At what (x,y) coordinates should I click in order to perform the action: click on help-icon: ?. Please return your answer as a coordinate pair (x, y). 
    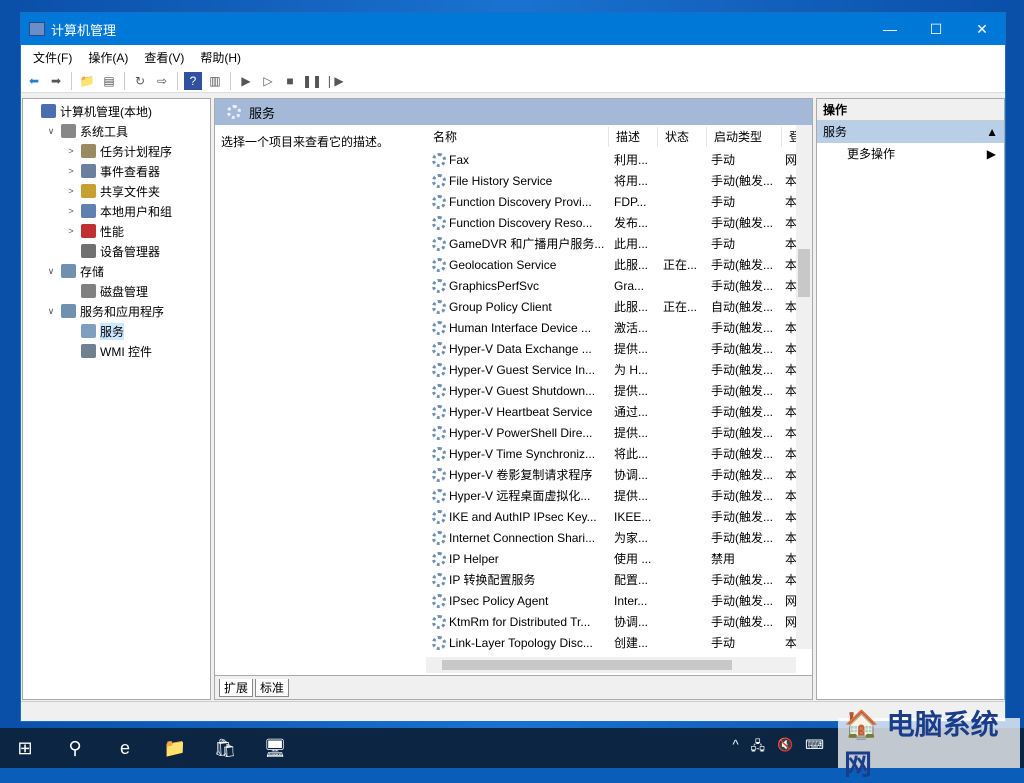
    Looking at the image, I should click on (193, 80).